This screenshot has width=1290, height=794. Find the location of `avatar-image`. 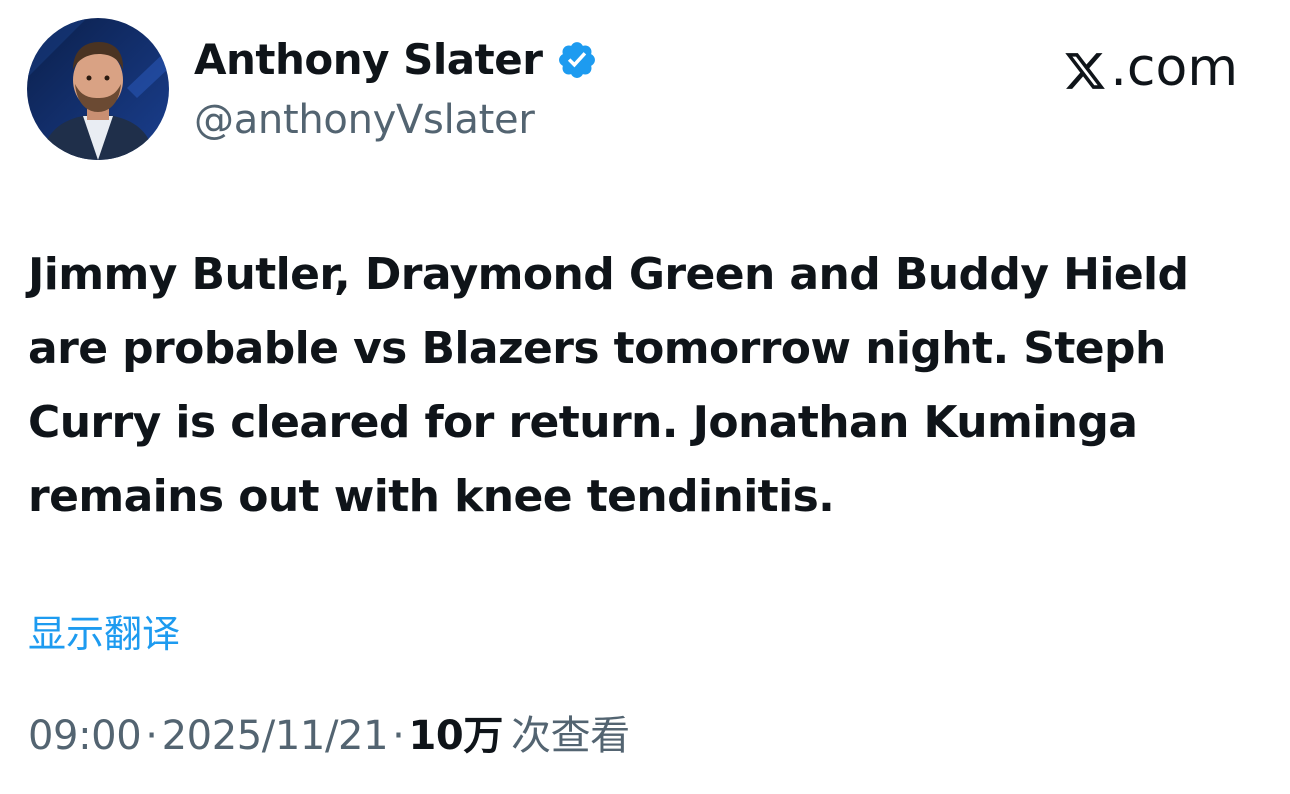

avatar-image is located at coordinates (98, 89).